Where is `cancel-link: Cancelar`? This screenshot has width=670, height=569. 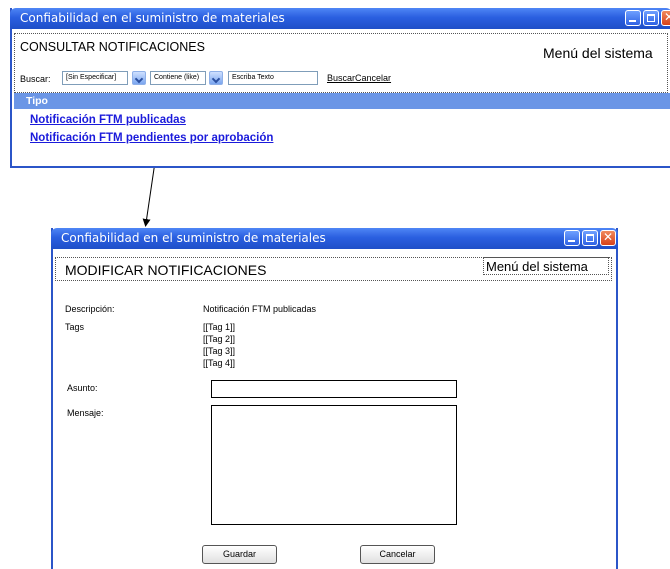
cancel-link: Cancelar is located at coordinates (373, 78).